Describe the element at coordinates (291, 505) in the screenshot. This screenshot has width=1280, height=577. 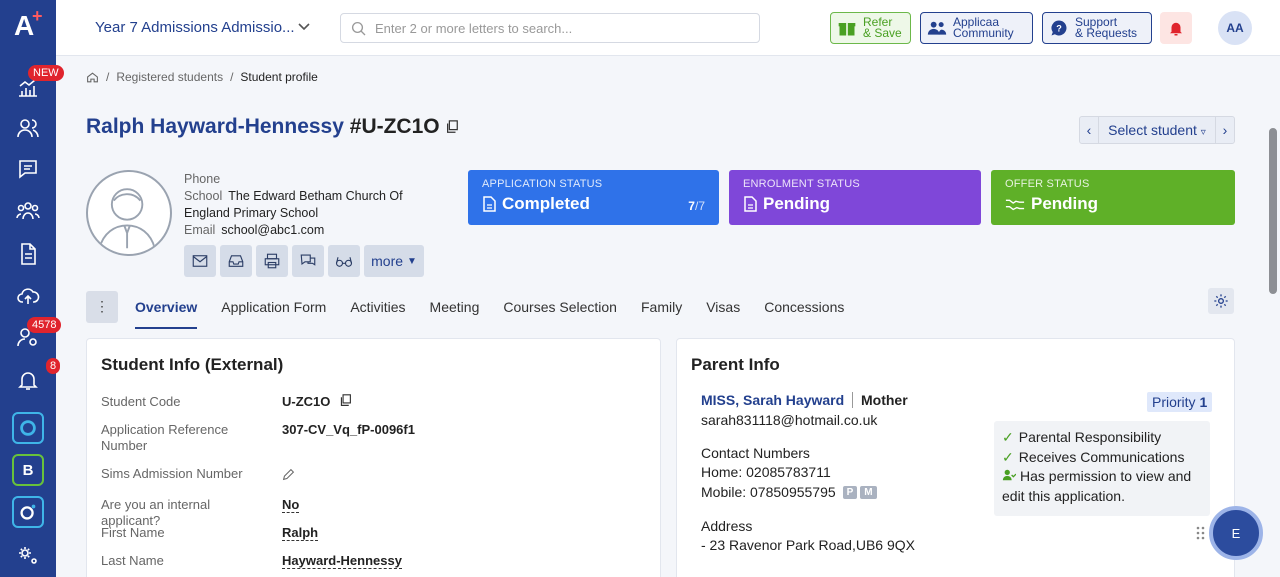
I see `info-value: No` at that location.